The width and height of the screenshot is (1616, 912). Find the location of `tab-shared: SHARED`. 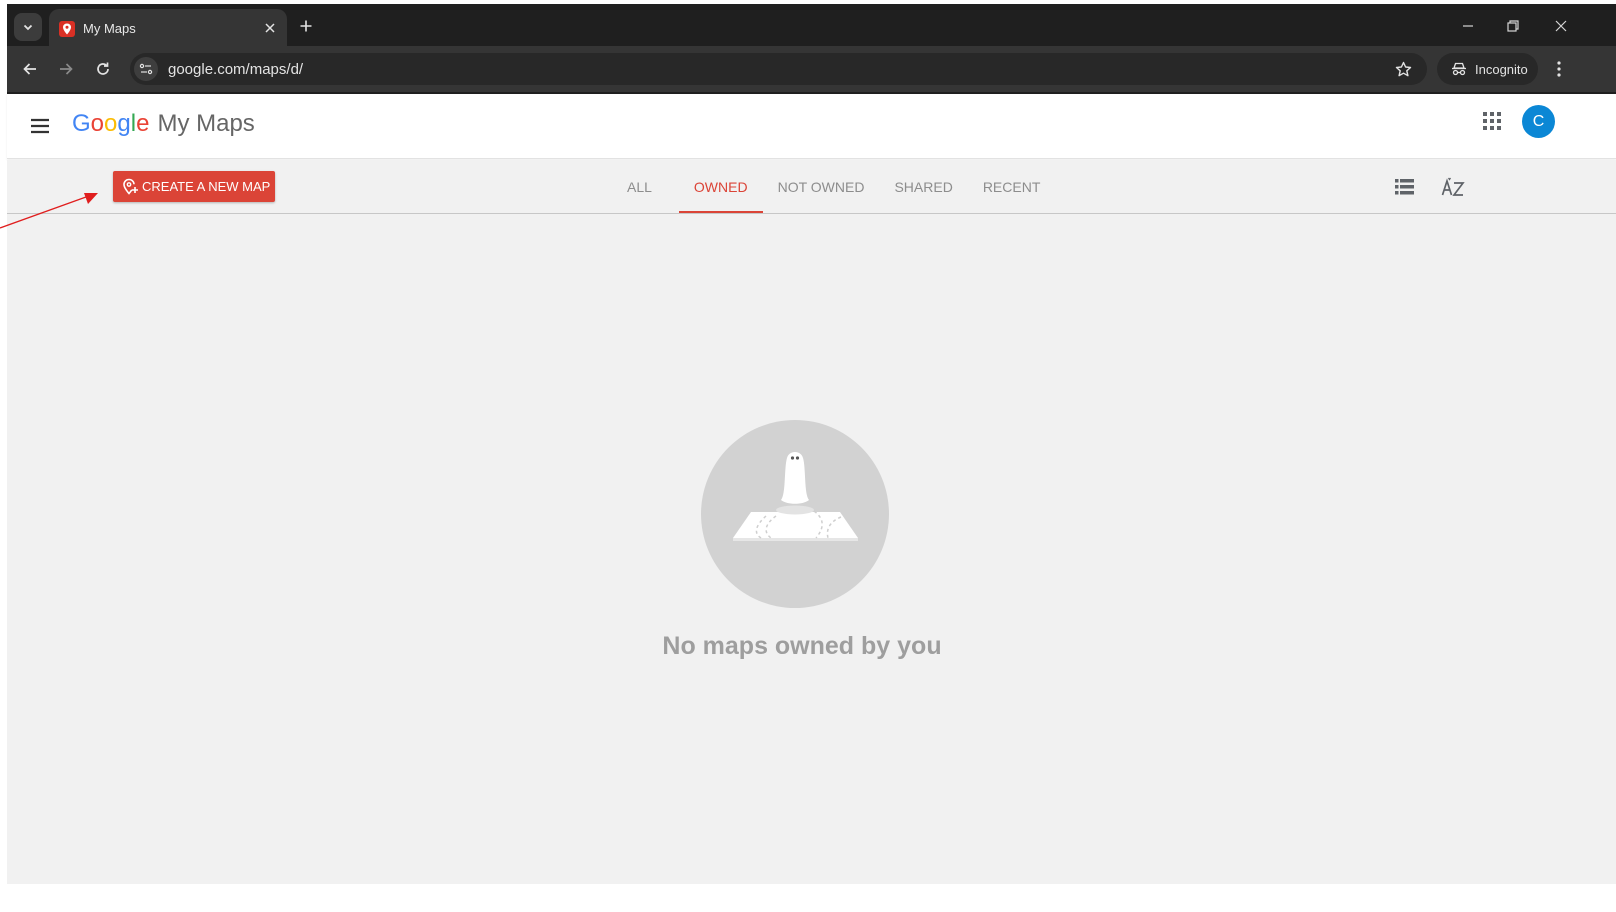

tab-shared: SHARED is located at coordinates (923, 186).